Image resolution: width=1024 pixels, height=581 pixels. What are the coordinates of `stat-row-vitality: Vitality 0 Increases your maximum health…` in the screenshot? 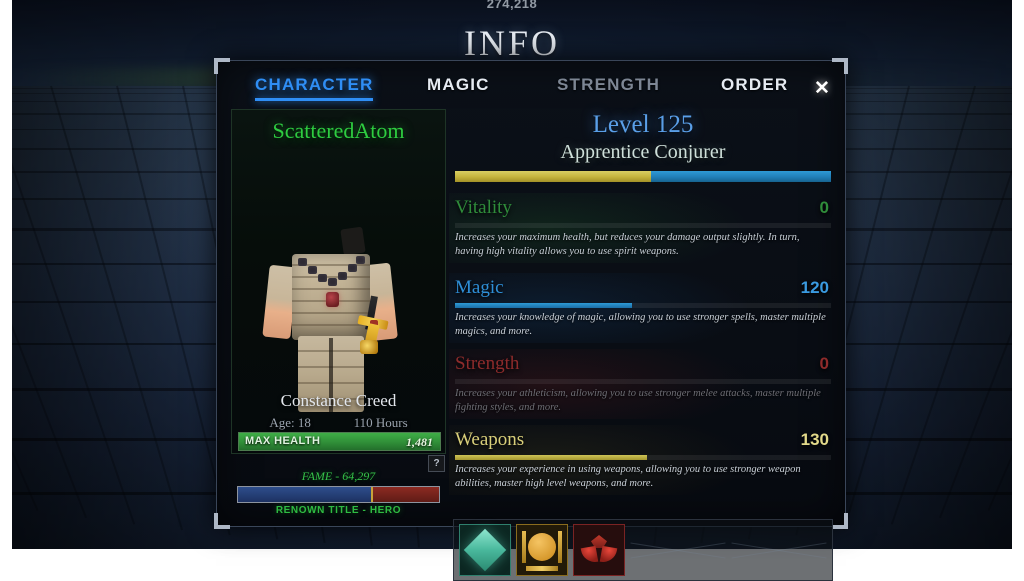 It's located at (643, 228).